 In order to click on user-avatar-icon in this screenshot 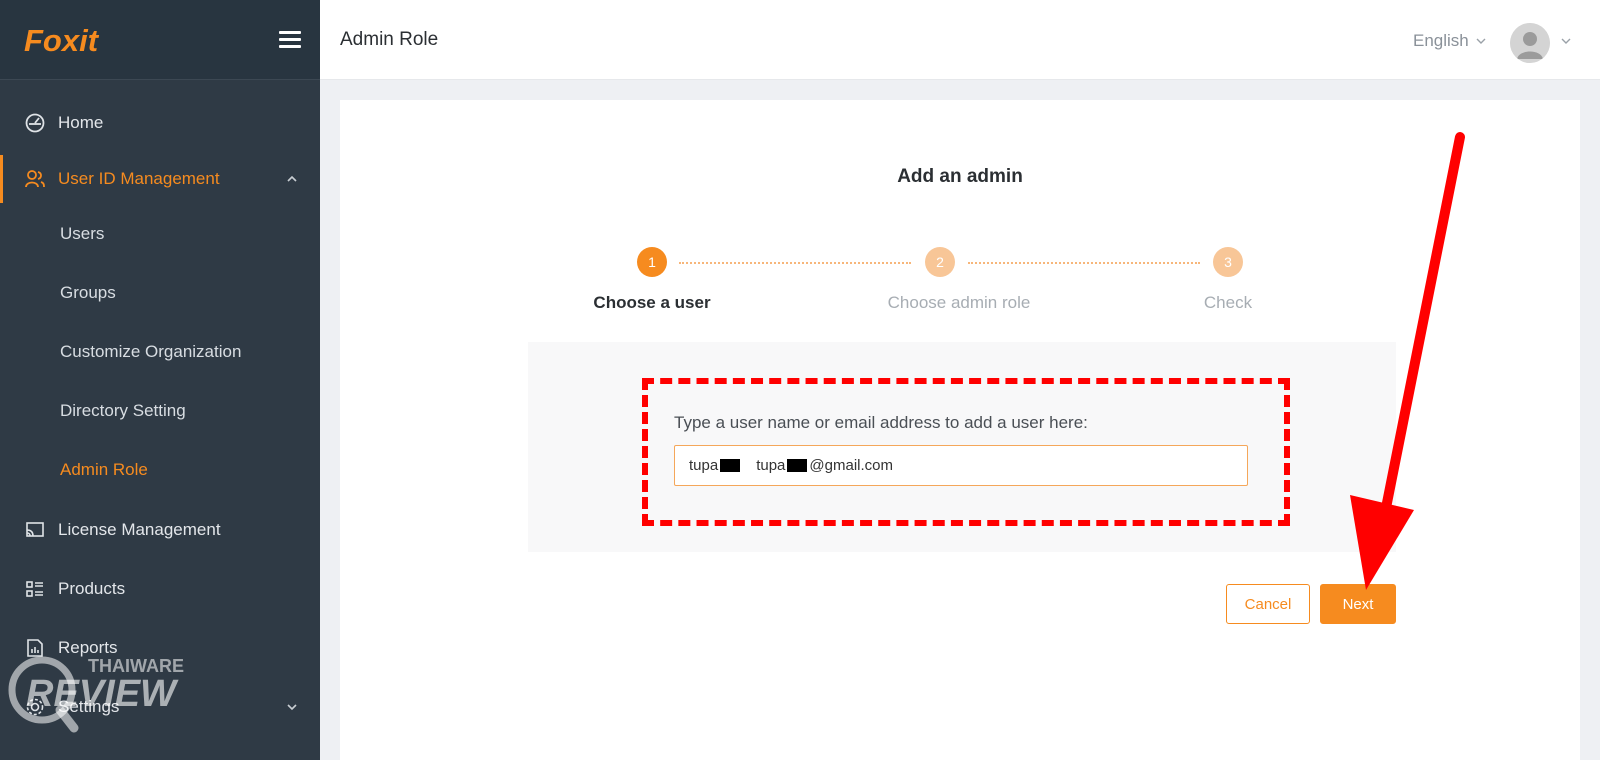, I will do `click(1530, 43)`.